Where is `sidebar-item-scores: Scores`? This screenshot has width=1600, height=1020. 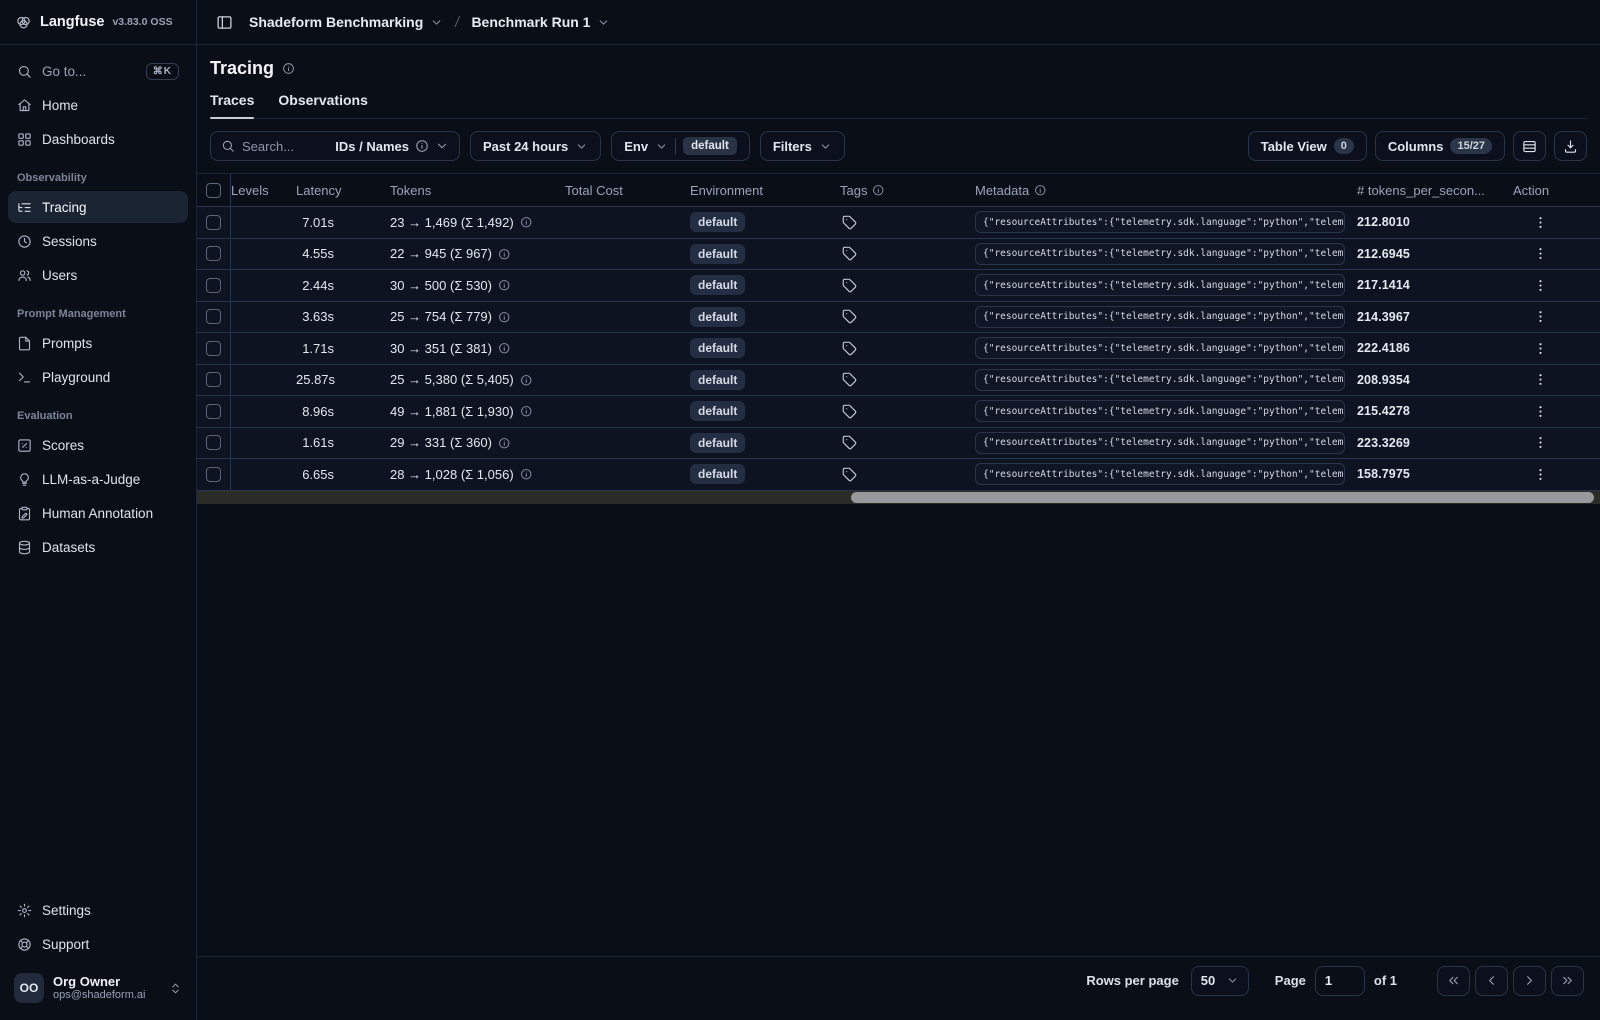 sidebar-item-scores: Scores is located at coordinates (98, 445).